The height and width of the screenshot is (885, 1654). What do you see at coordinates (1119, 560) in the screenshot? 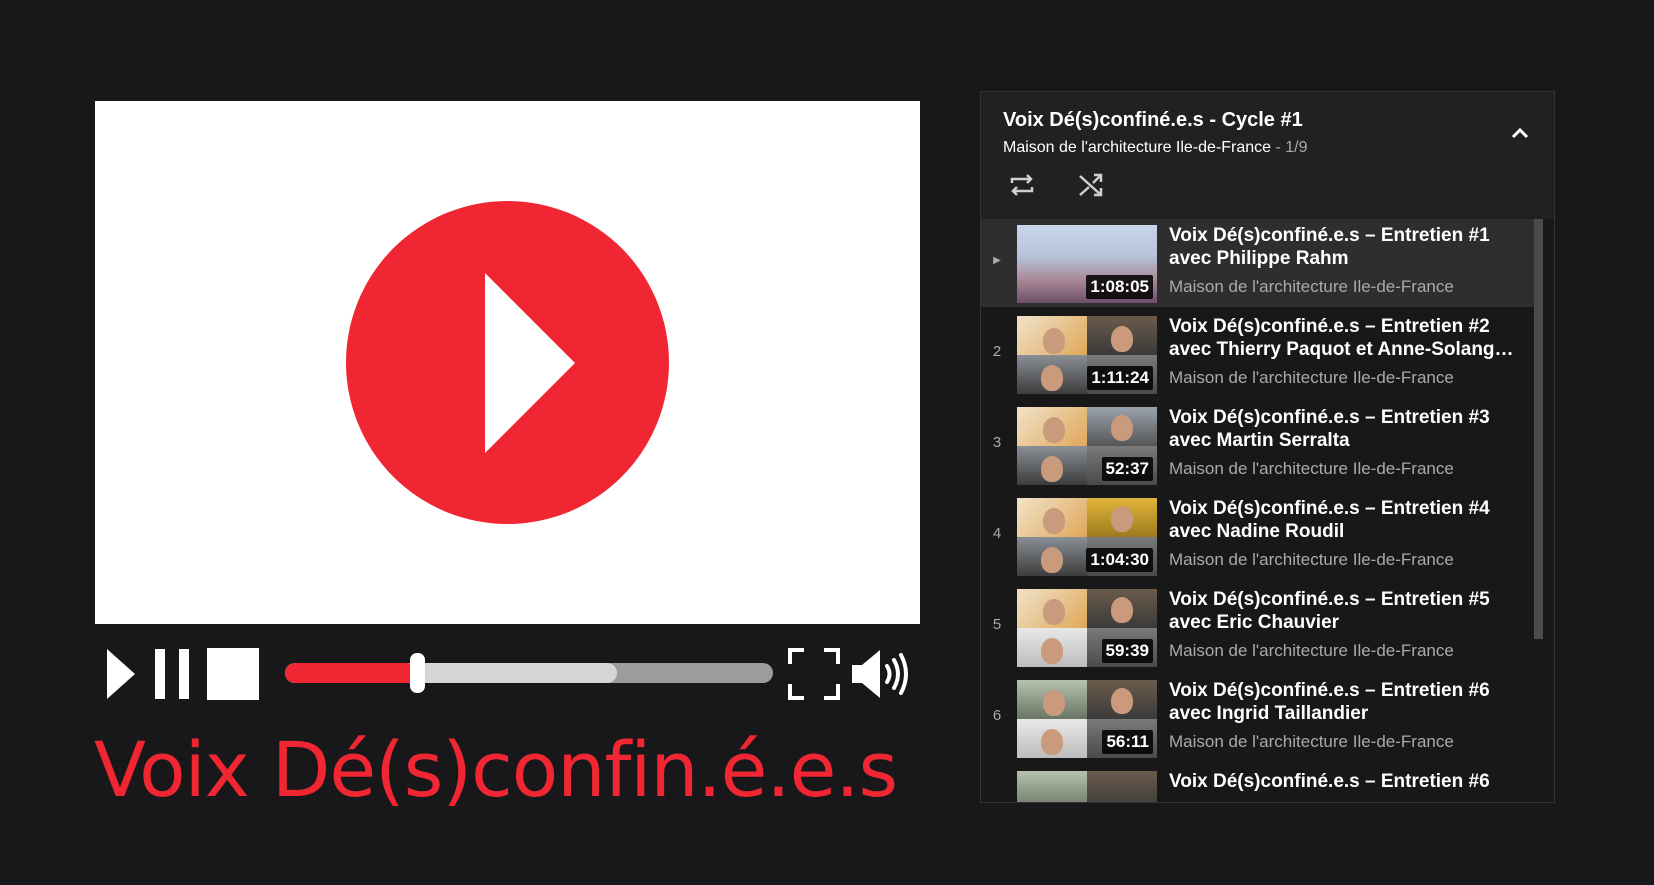
I see `video-duration: 1:04:30` at bounding box center [1119, 560].